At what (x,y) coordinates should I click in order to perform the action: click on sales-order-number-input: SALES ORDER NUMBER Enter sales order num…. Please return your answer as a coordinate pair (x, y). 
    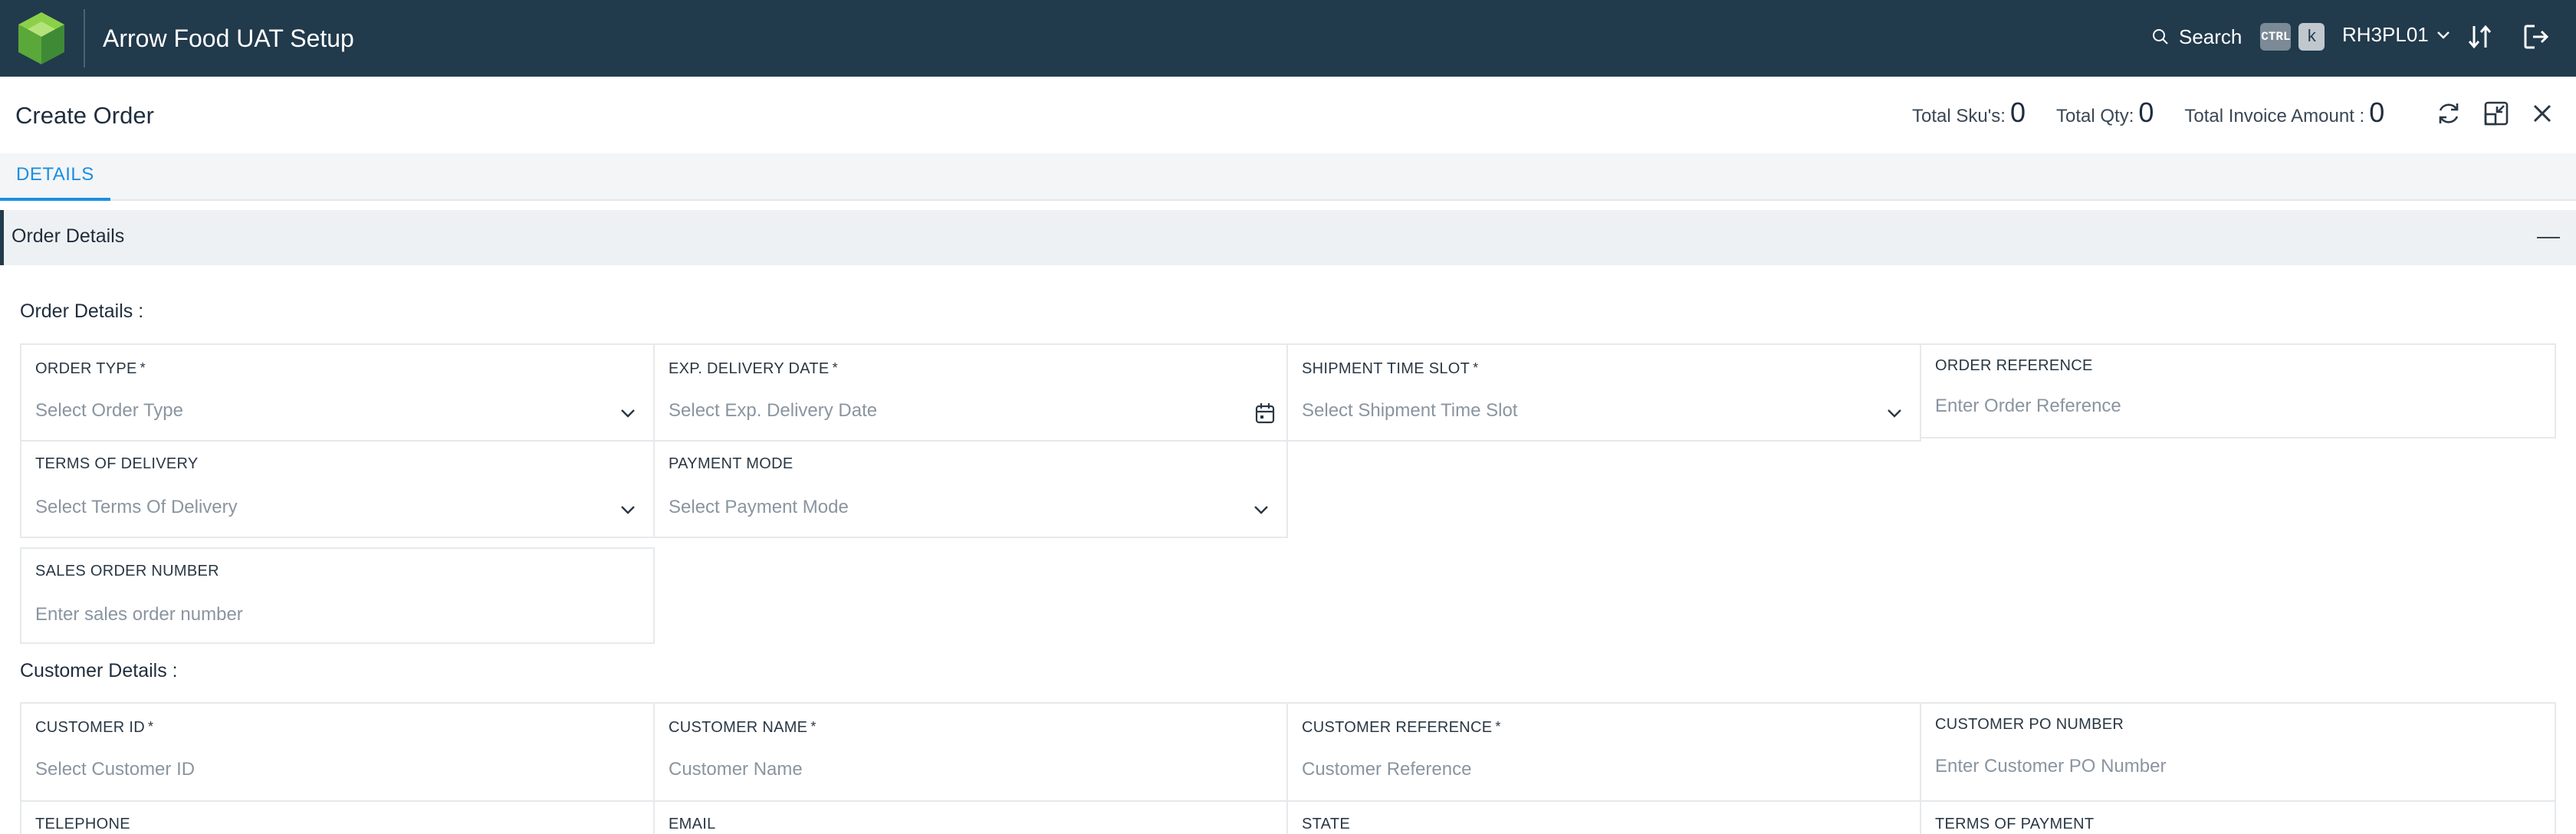
    Looking at the image, I should click on (337, 596).